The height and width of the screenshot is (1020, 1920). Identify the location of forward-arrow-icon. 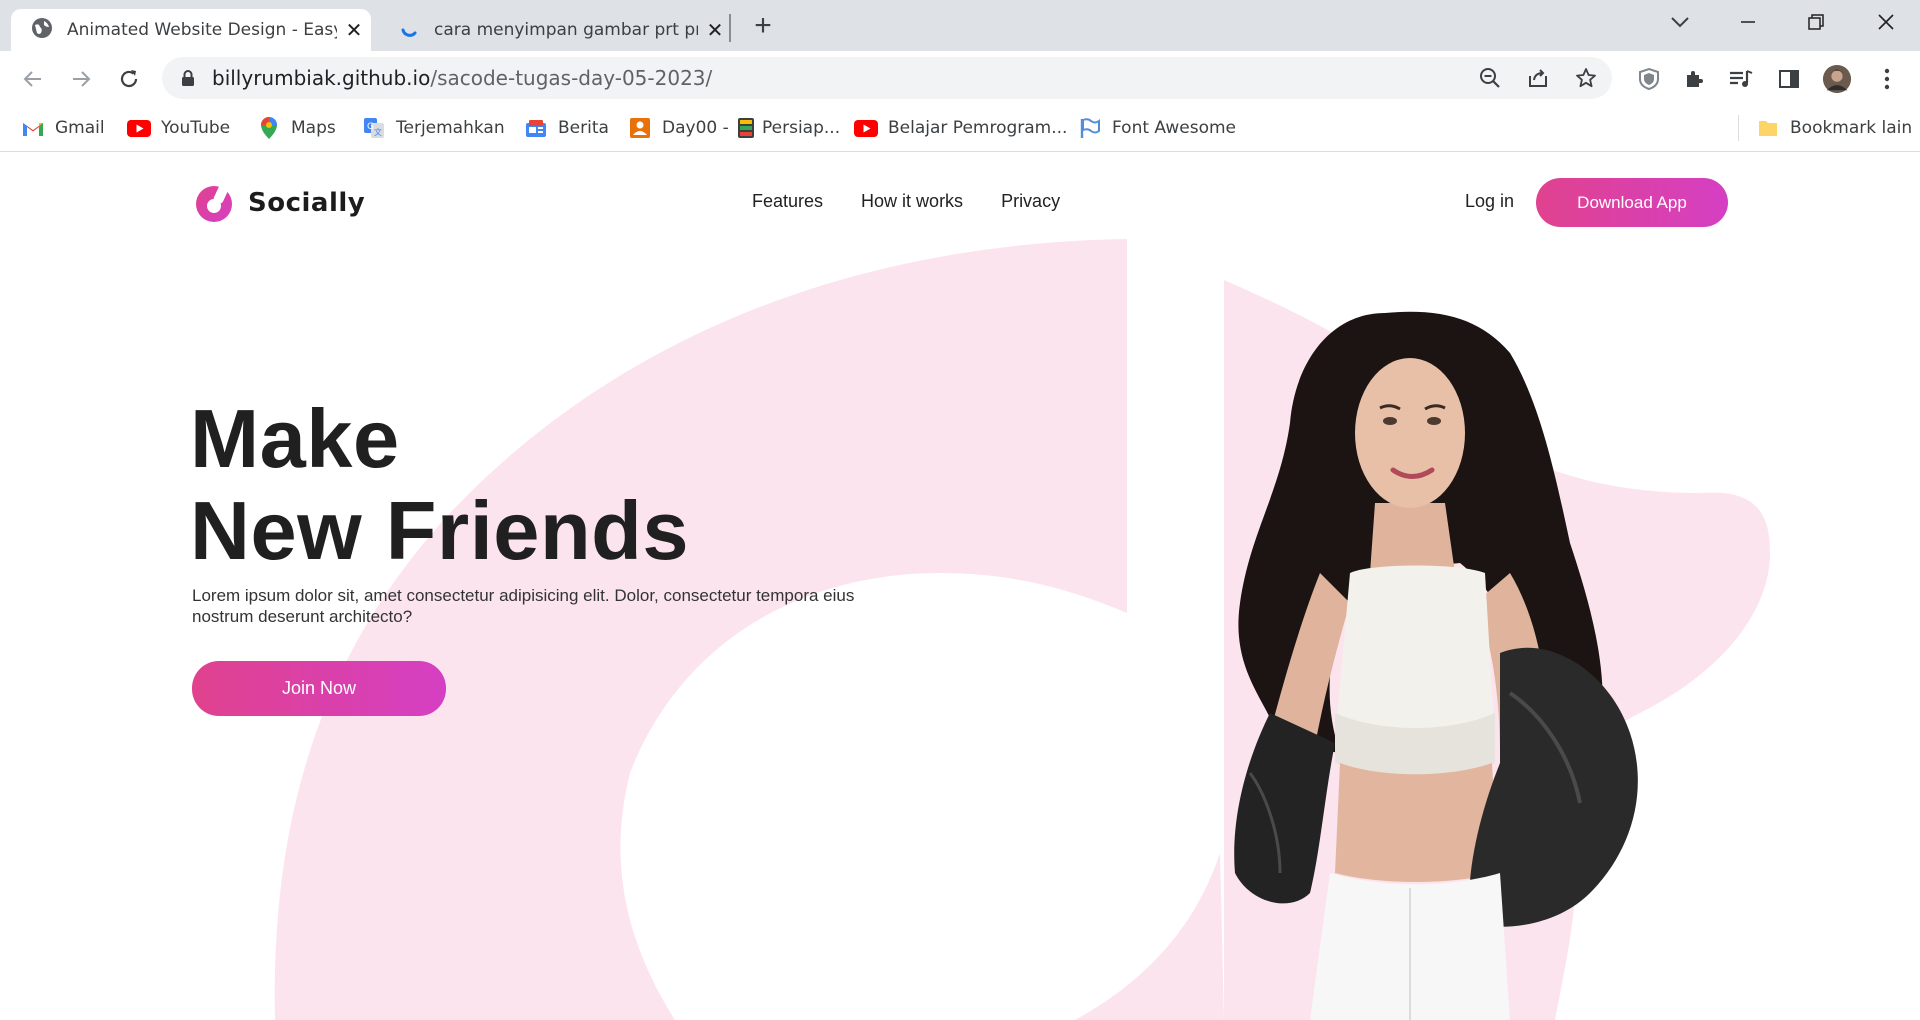
(82, 79).